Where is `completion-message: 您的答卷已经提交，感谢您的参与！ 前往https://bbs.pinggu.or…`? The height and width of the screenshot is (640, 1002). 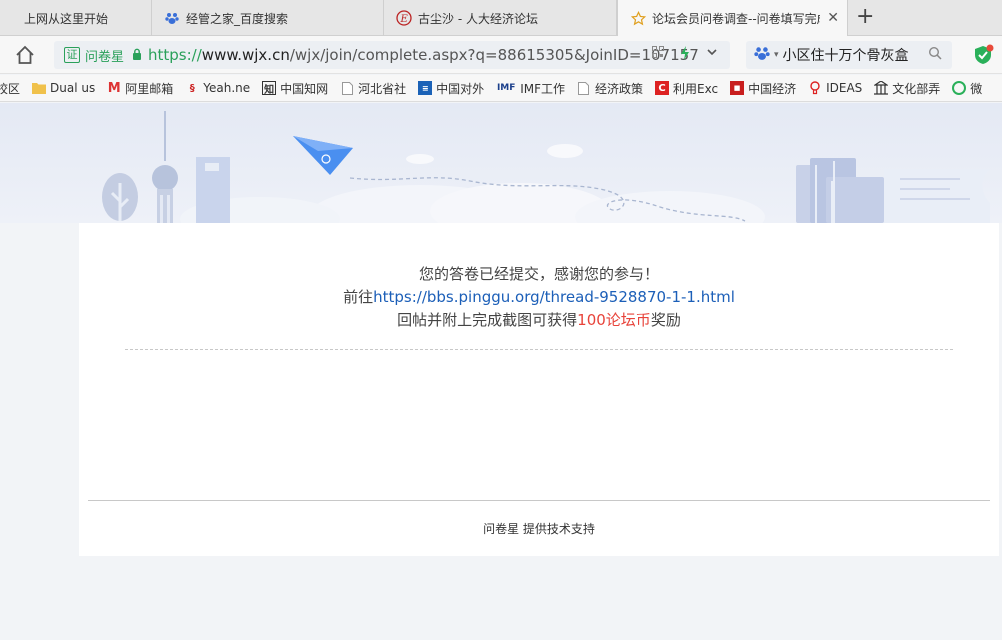
completion-message: 您的答卷已经提交，感谢您的参与！ 前往https://bbs.pinggu.or… is located at coordinates (539, 297).